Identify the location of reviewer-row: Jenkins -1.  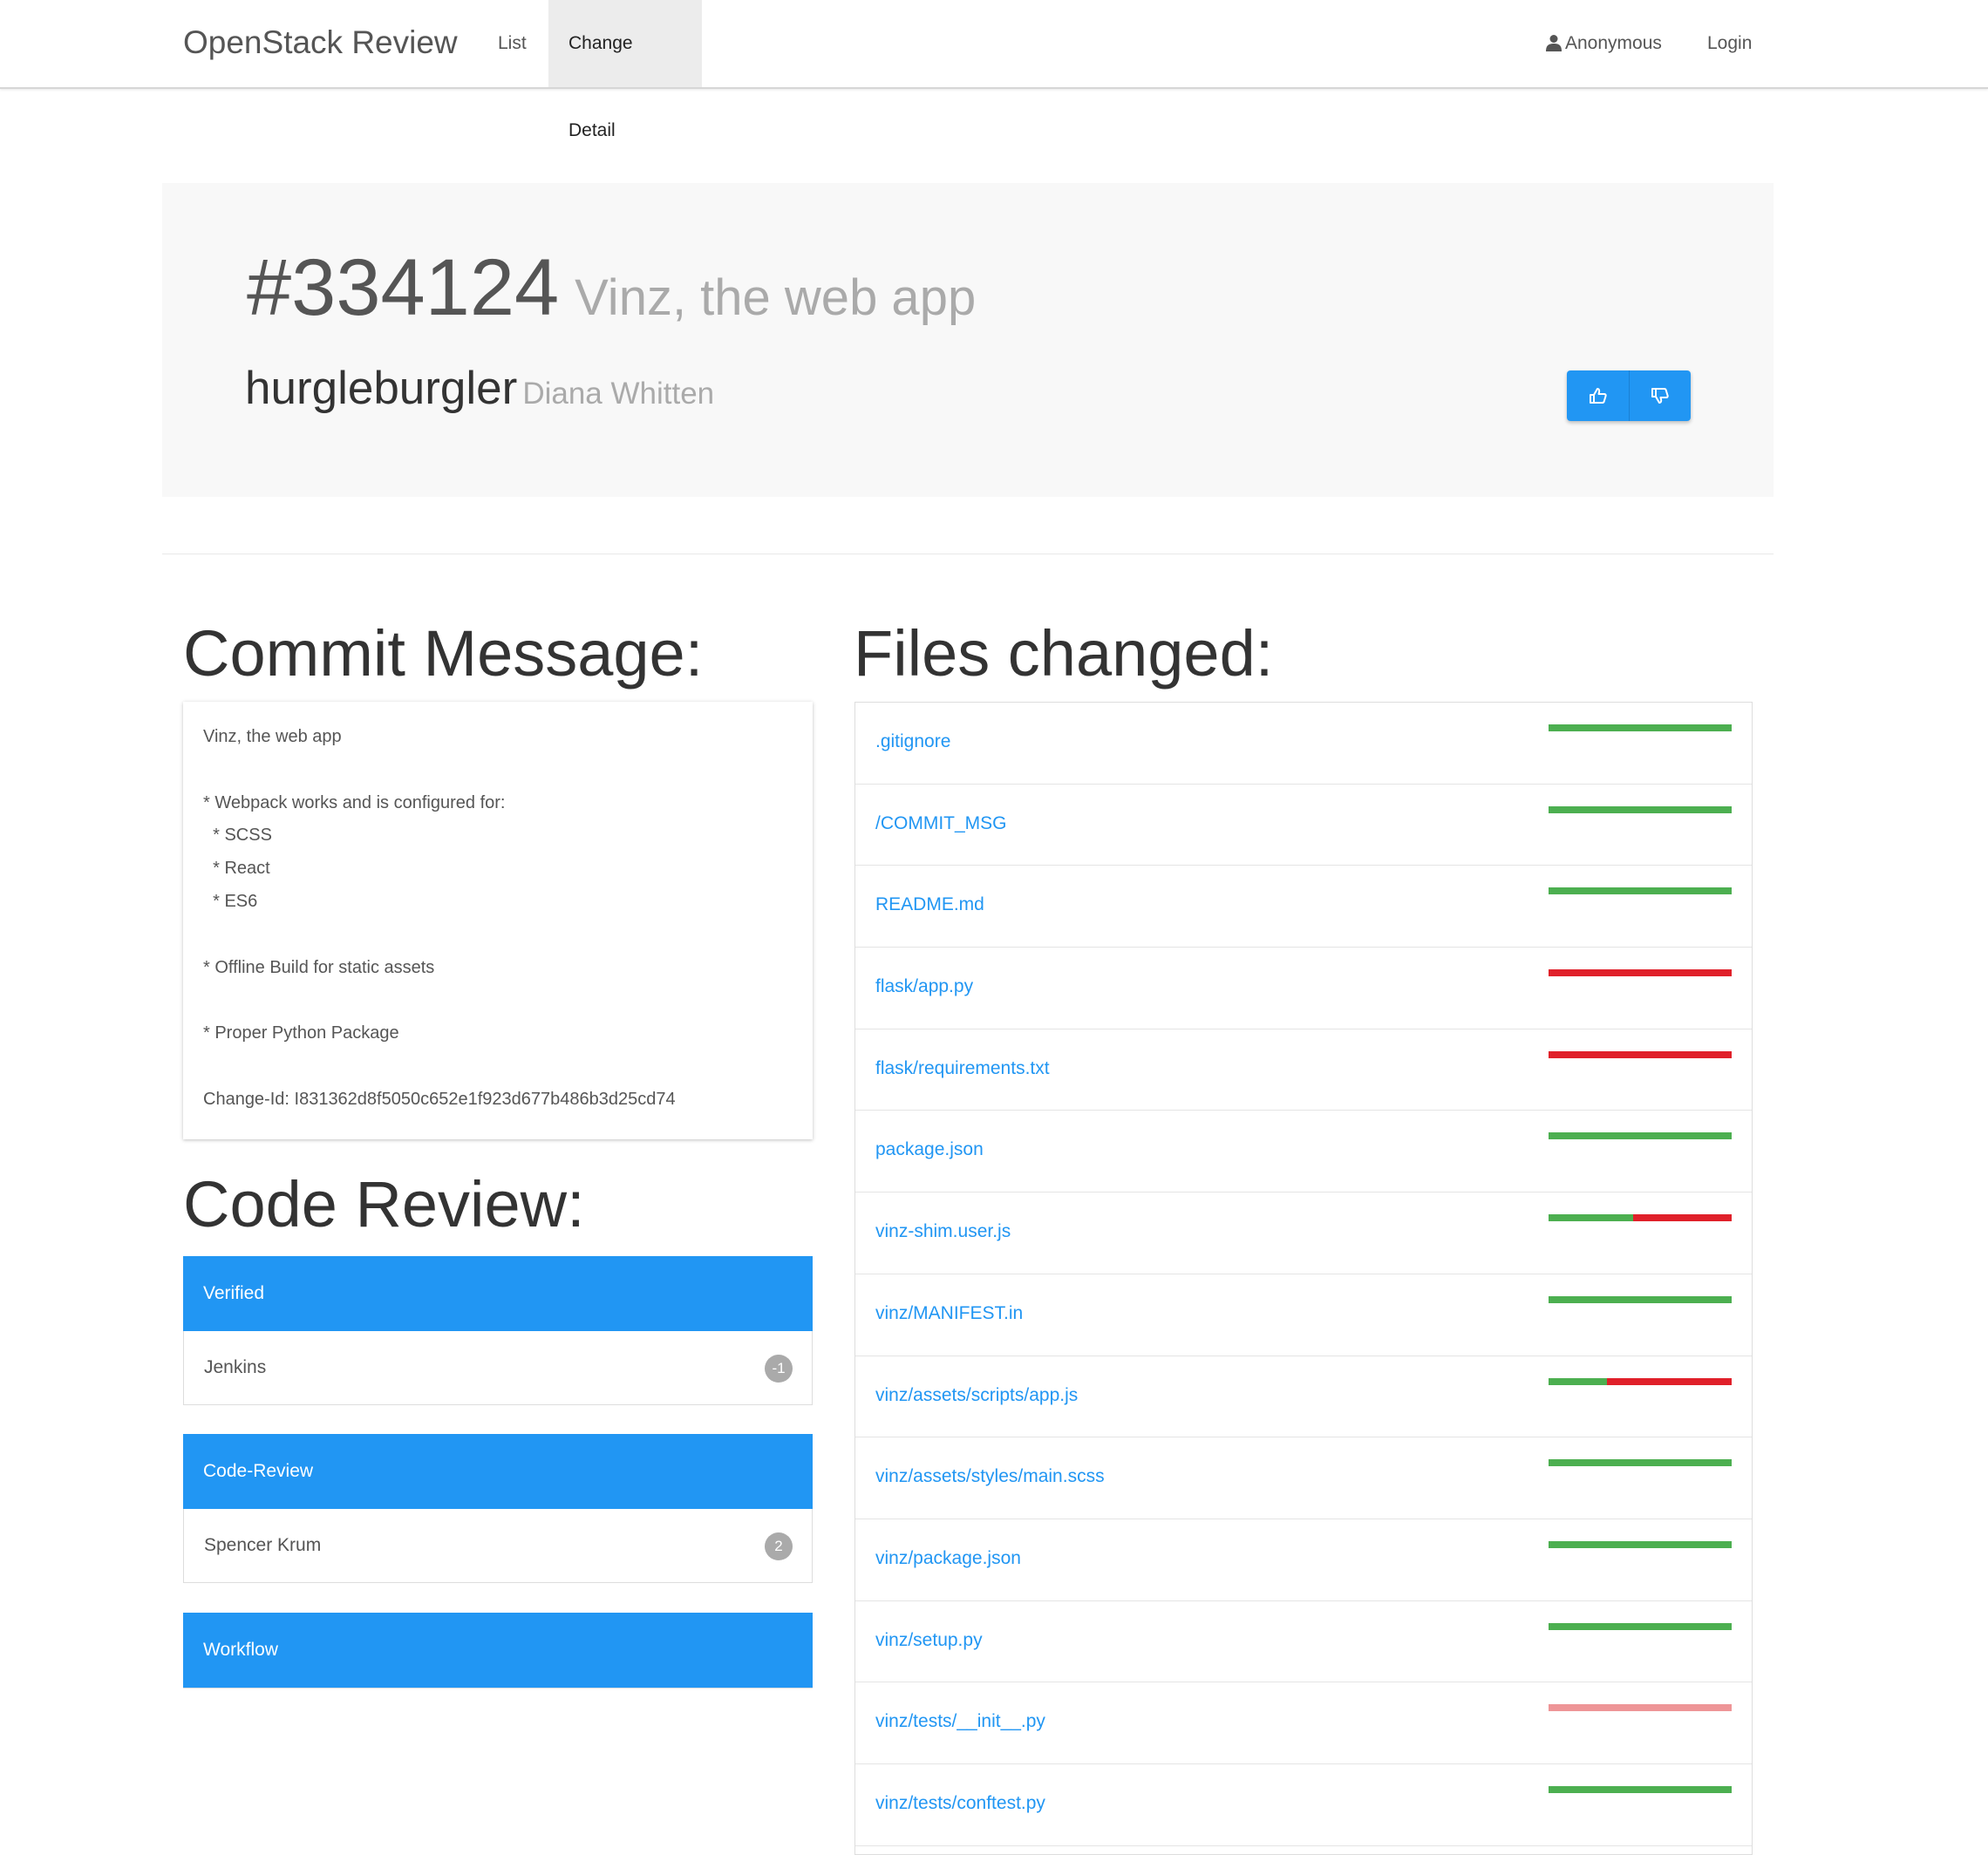
(498, 1367).